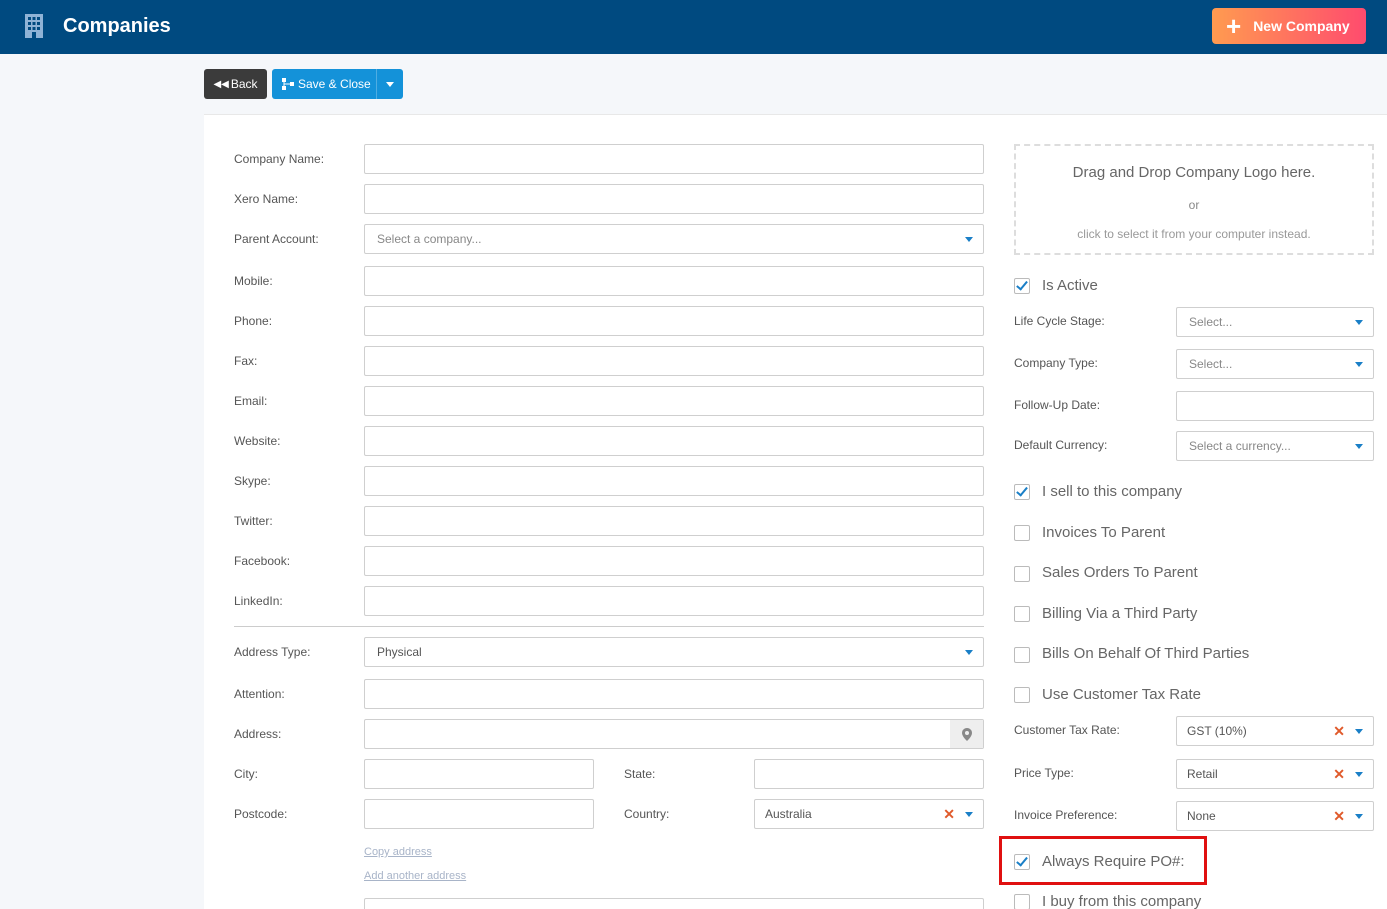 The height and width of the screenshot is (909, 1387). I want to click on postcode-input, so click(479, 814).